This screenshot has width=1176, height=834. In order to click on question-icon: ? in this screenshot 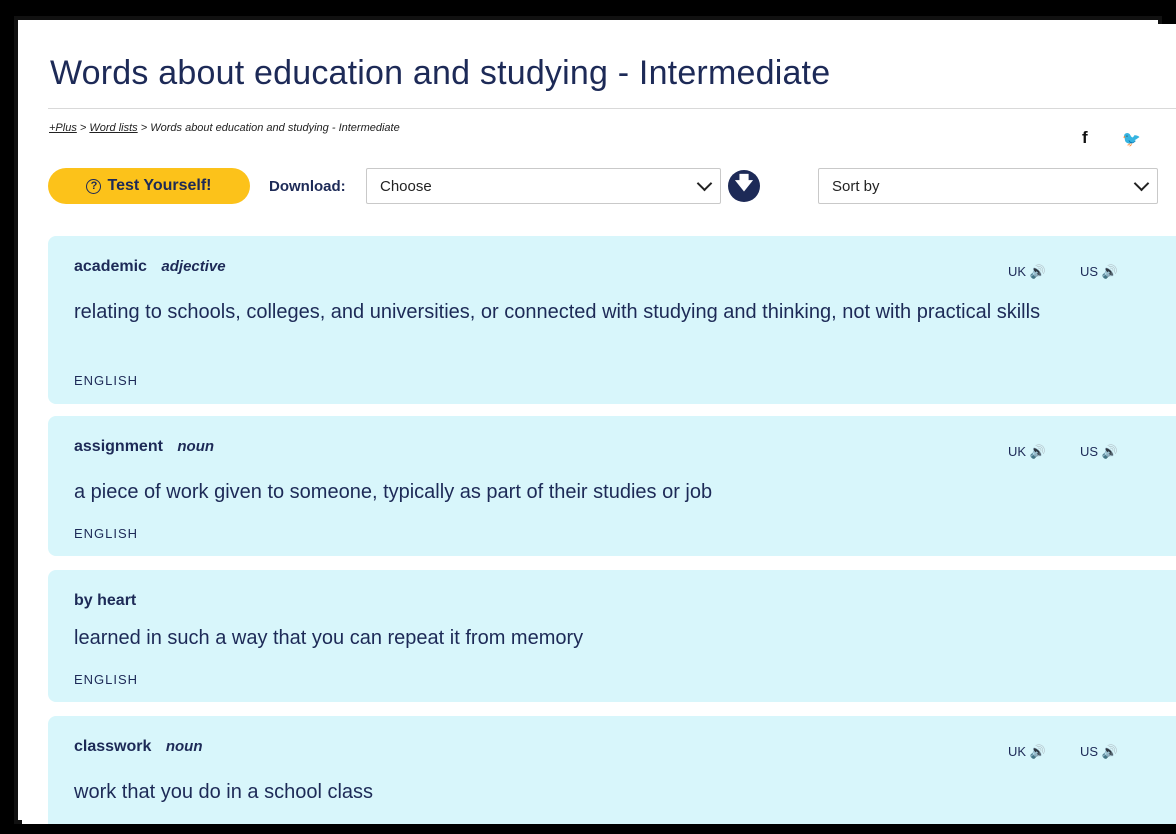, I will do `click(94, 186)`.